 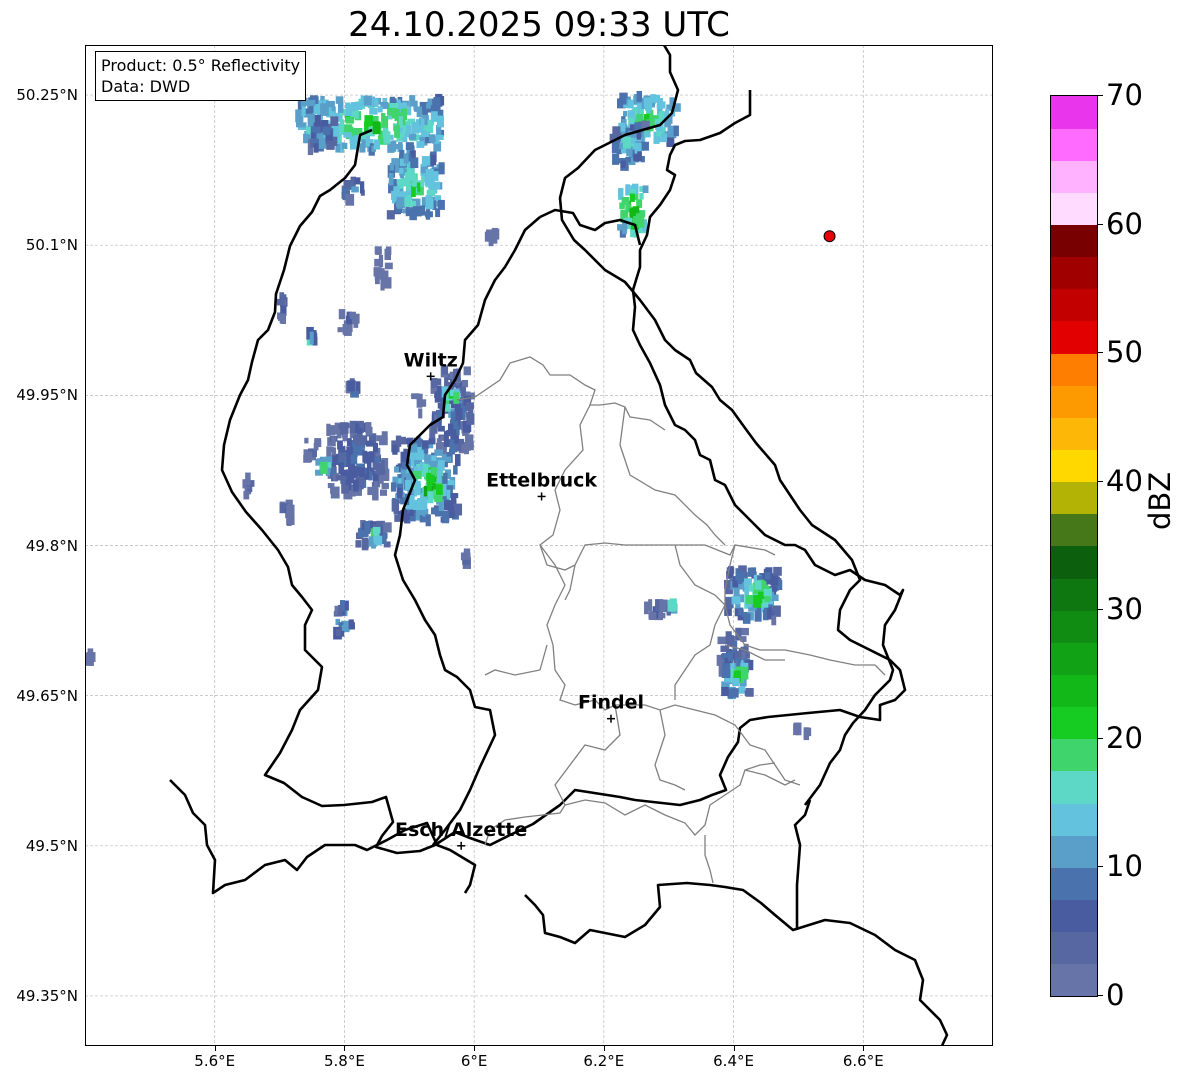 What do you see at coordinates (1124, 737) in the screenshot?
I see `colorbar-tick-label: 20` at bounding box center [1124, 737].